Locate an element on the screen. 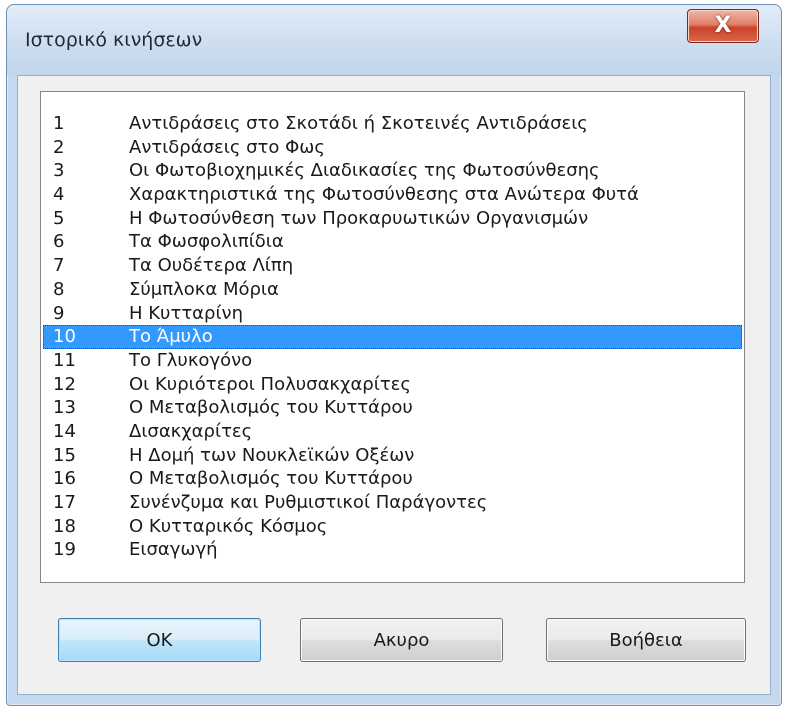 This screenshot has height=716, width=792. list-item-label: Σύμπλοκα Μόρια is located at coordinates (204, 289).